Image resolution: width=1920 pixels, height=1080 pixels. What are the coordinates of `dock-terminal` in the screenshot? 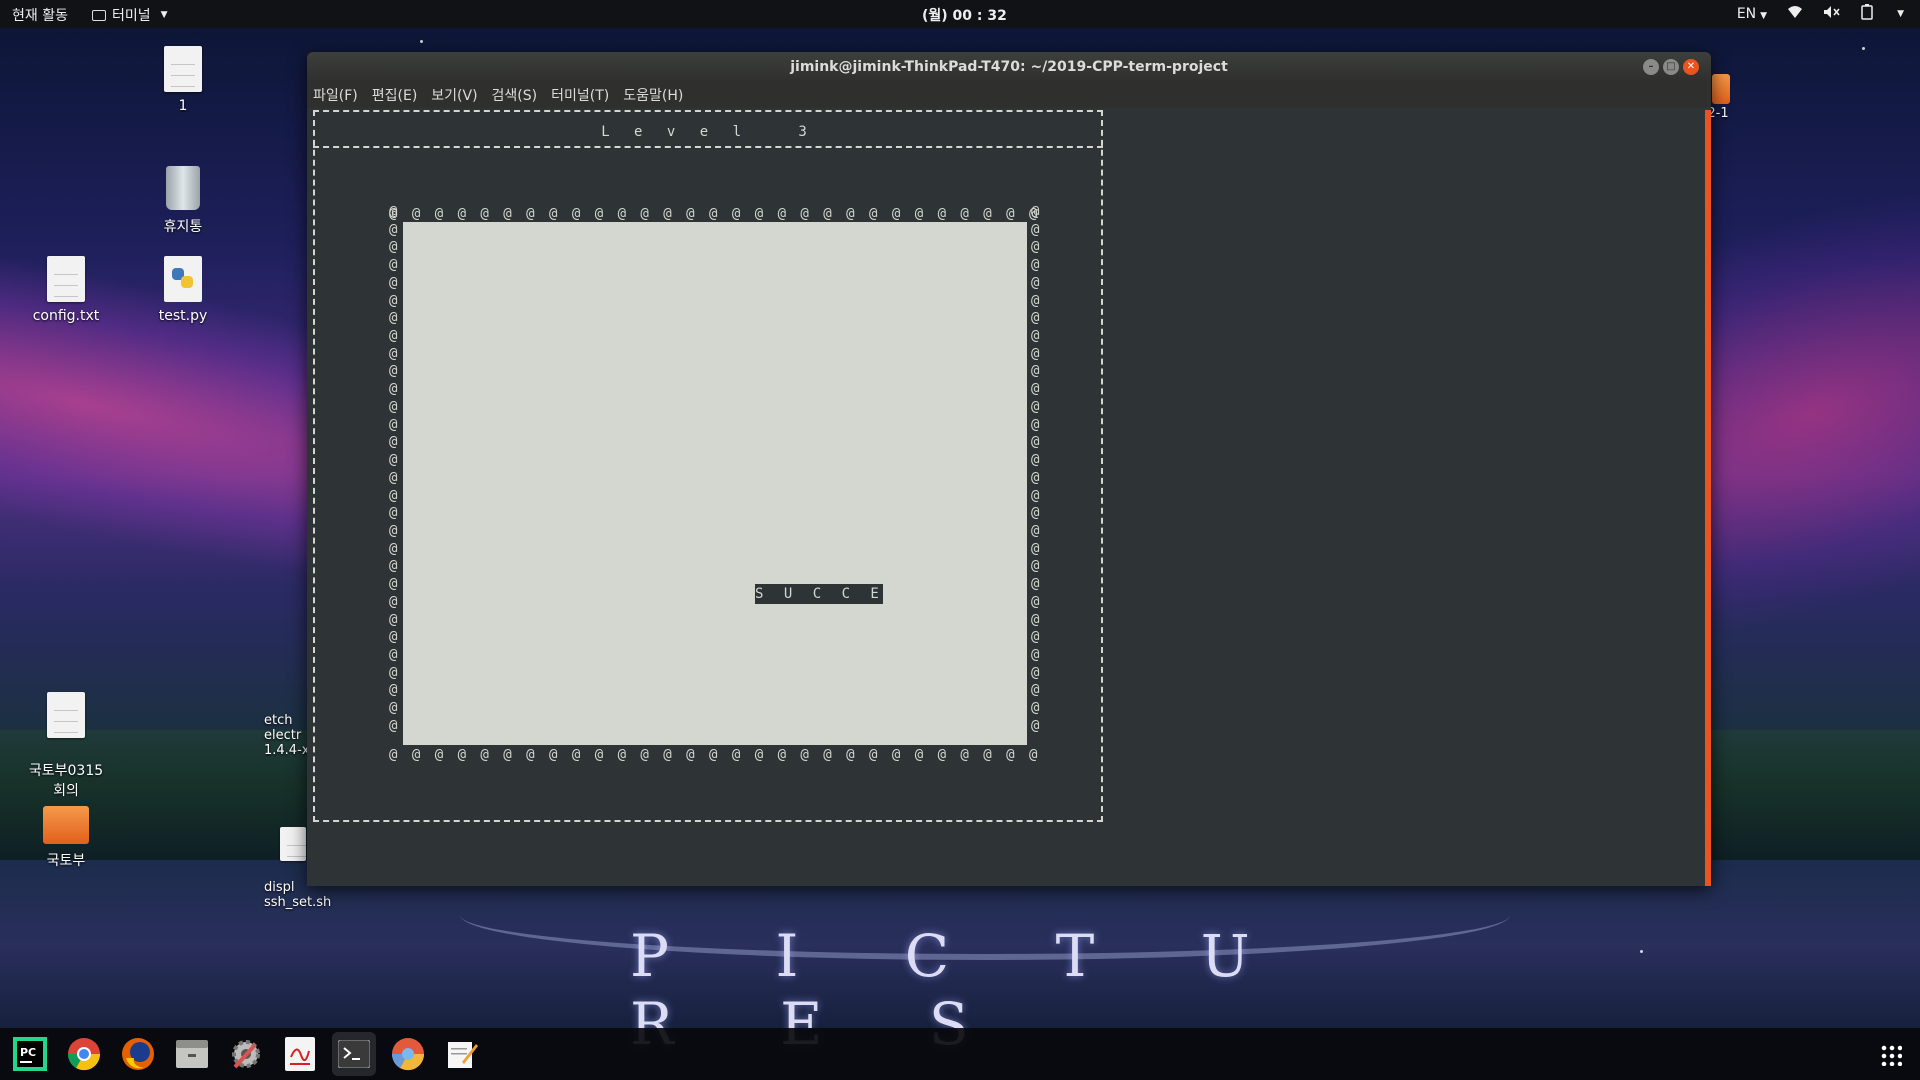 It's located at (354, 1054).